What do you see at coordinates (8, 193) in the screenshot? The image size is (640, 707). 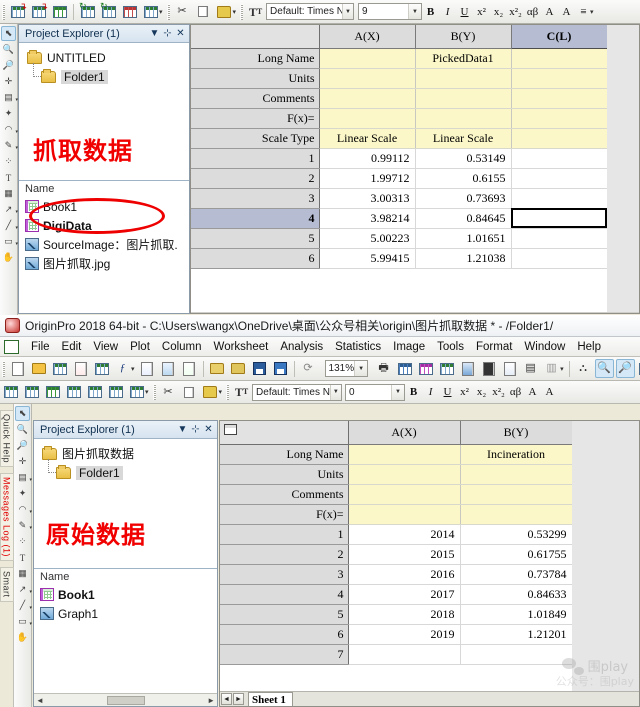 I see `table-icon: ▦` at bounding box center [8, 193].